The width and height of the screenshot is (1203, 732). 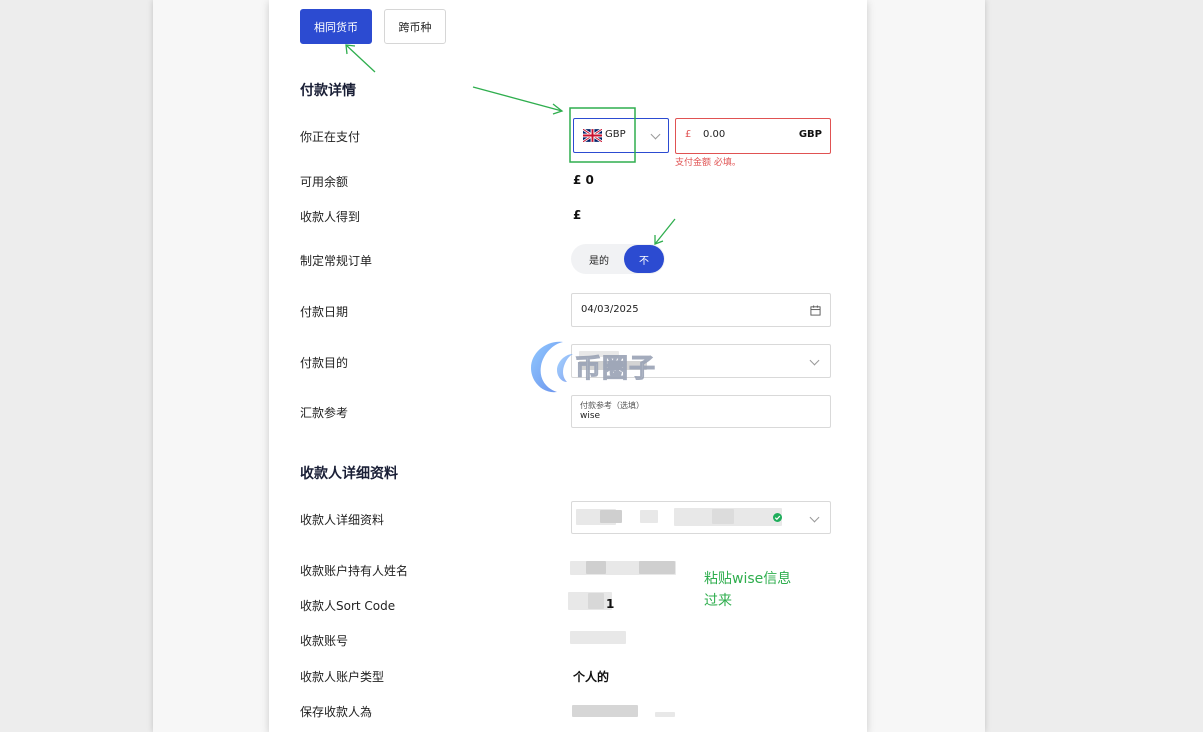 I want to click on watermark-text: 币圈子, so click(x=615, y=369).